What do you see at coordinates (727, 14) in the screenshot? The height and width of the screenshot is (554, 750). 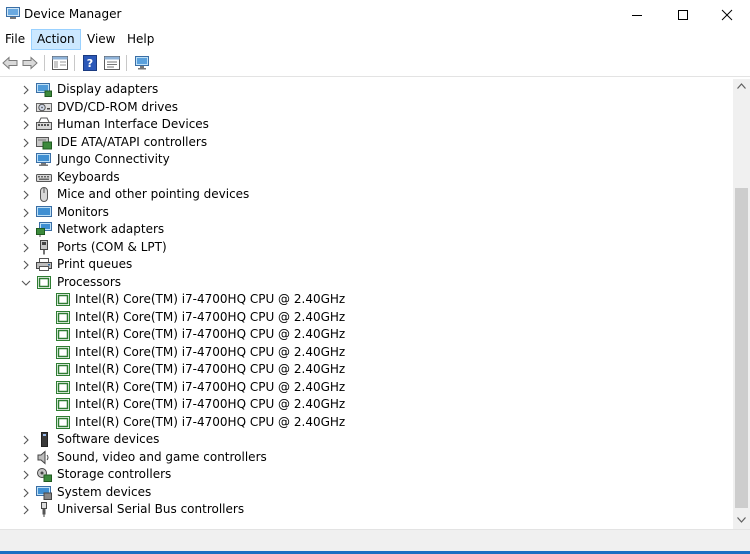 I see `close-button` at bounding box center [727, 14].